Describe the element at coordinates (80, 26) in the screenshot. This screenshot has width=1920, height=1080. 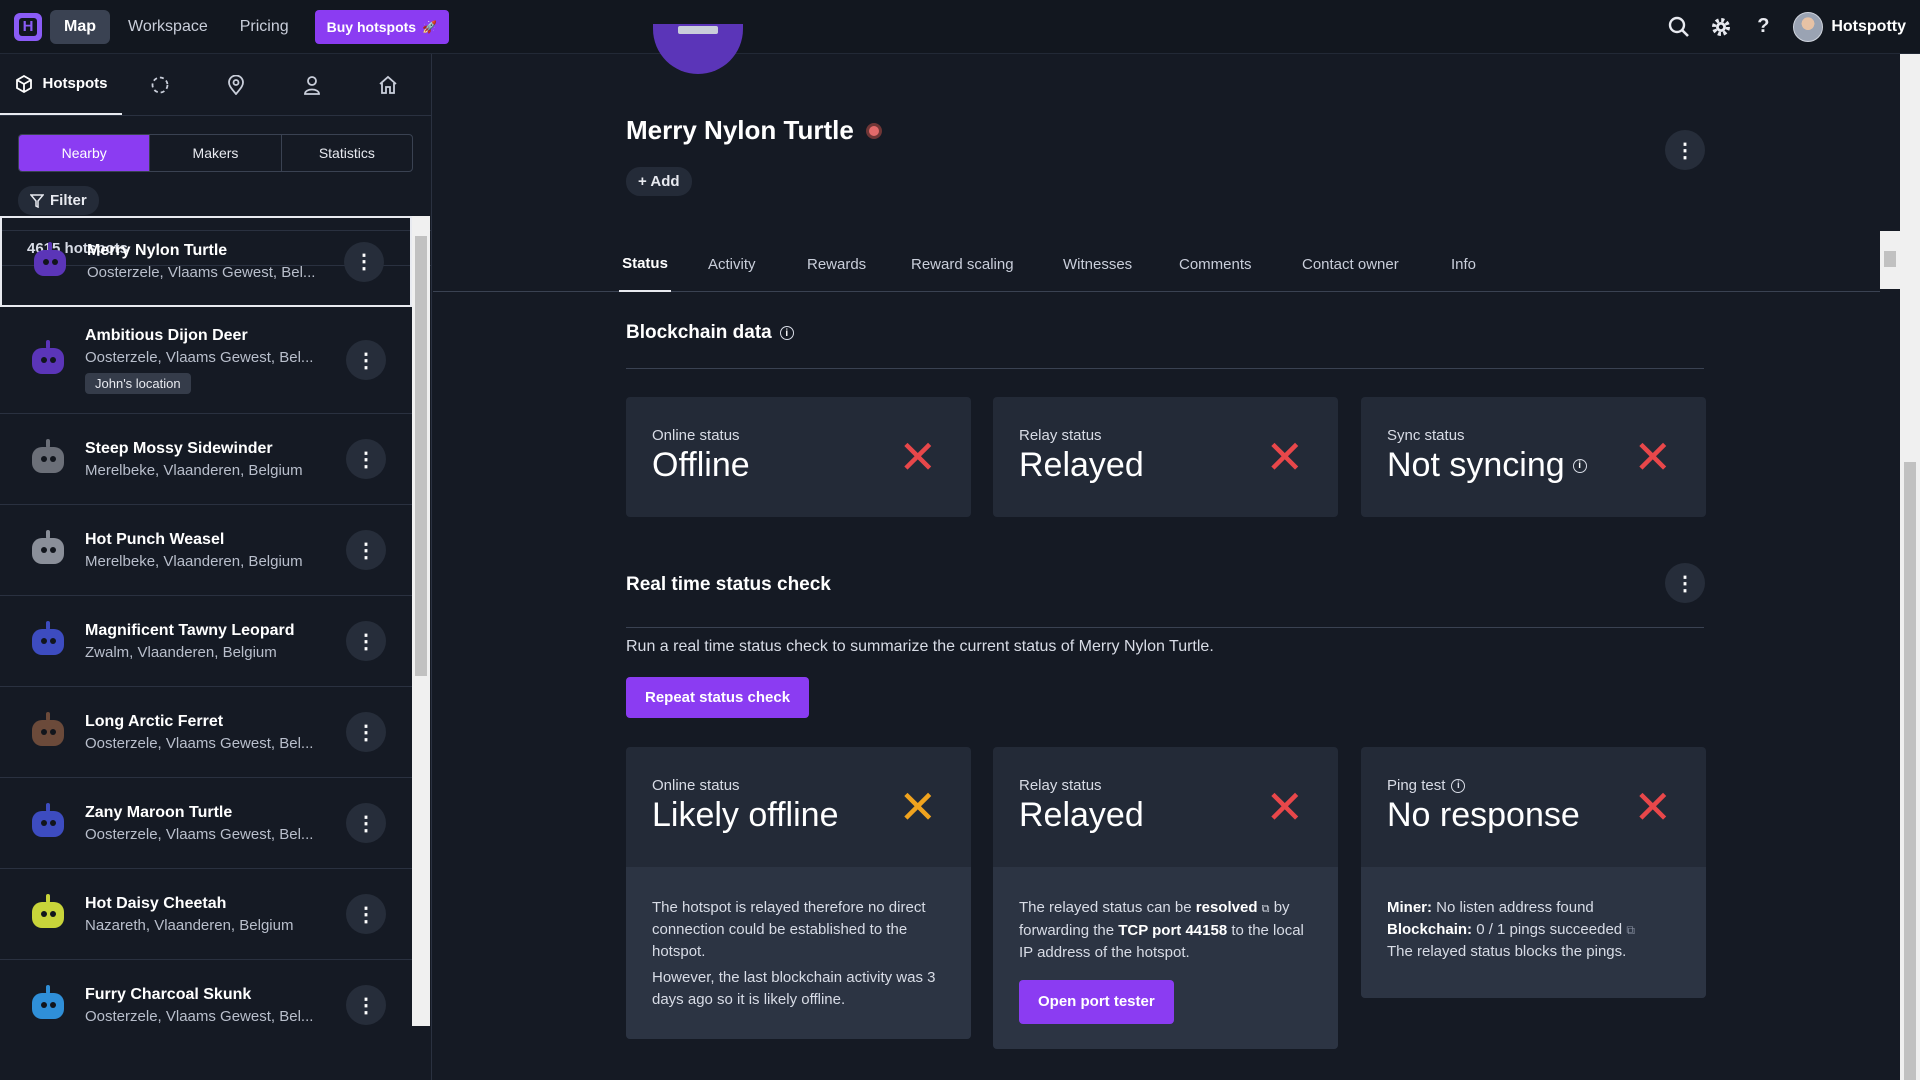
I see `nav-map: Map` at that location.